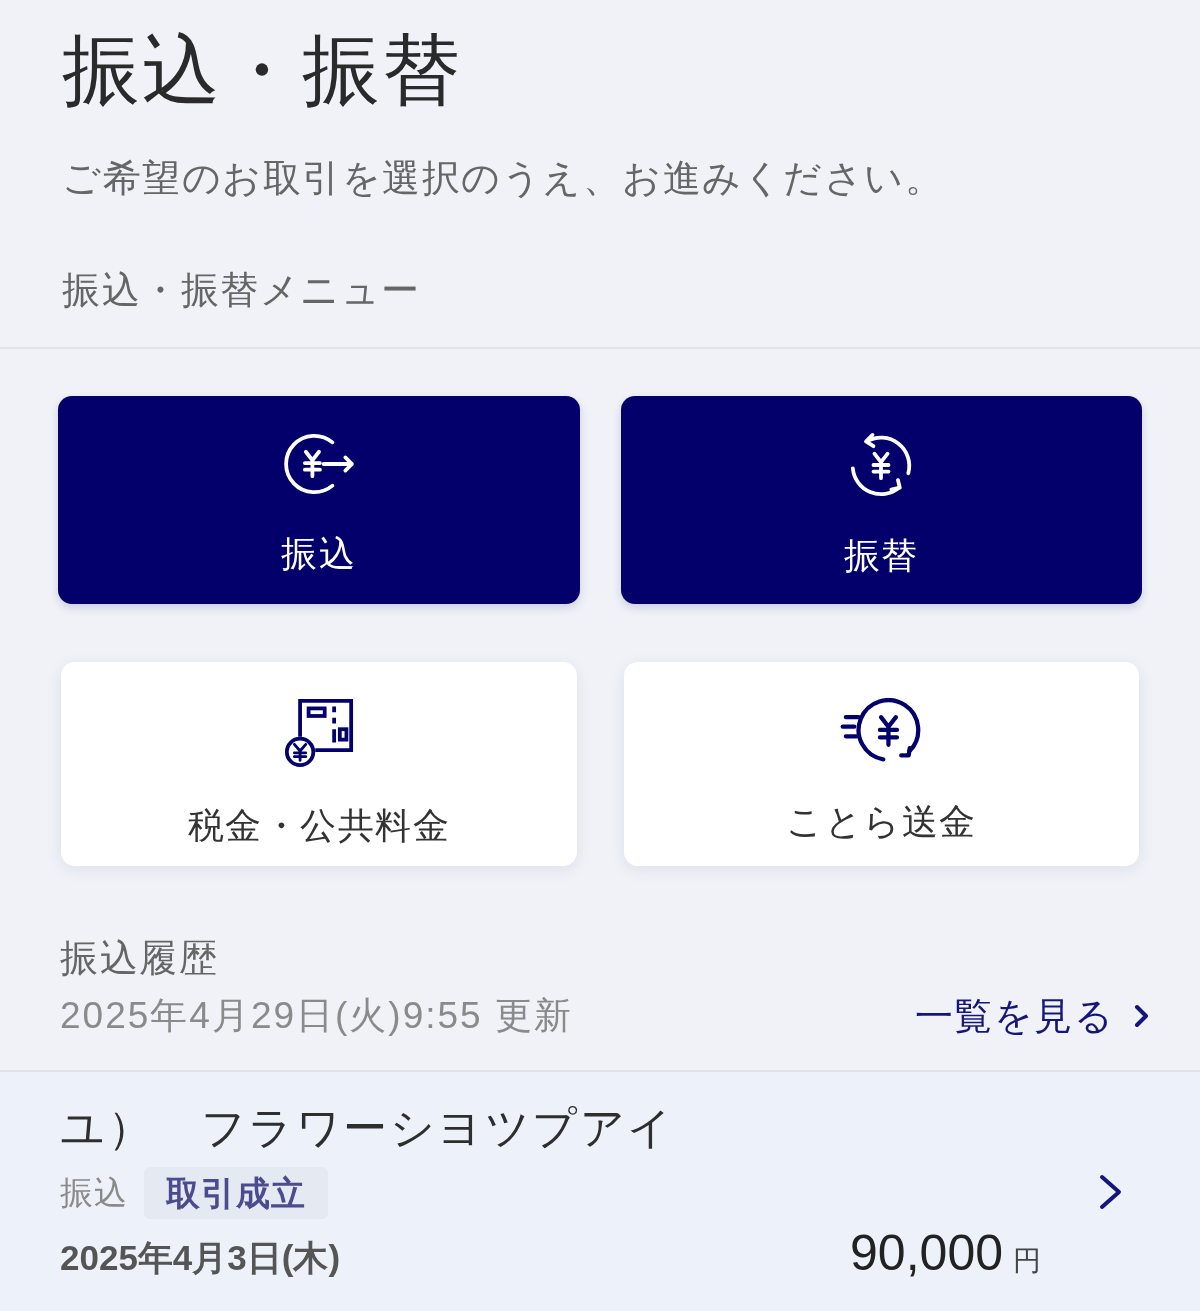  Describe the element at coordinates (319, 500) in the screenshot. I see `menu-button: 振込` at that location.